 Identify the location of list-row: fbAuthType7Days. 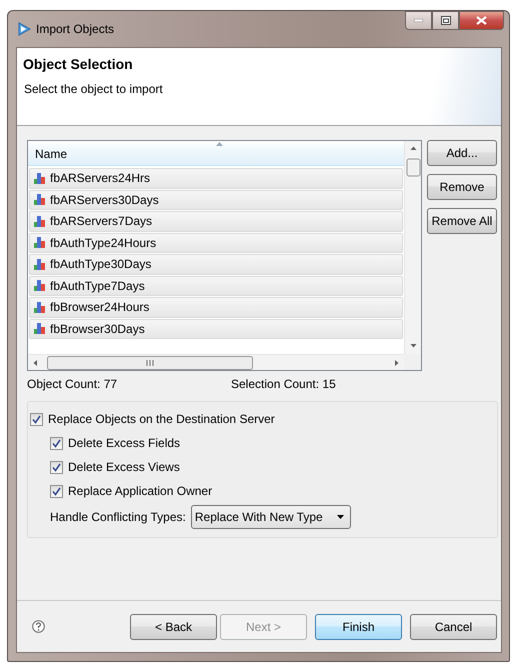
(216, 286).